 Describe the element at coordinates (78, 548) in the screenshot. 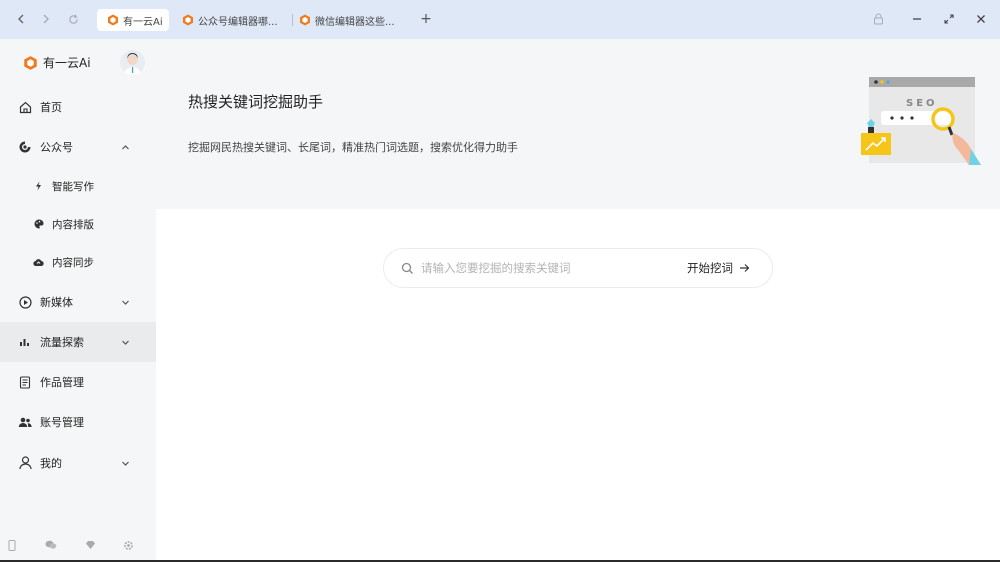

I see `sidebar-footer` at that location.